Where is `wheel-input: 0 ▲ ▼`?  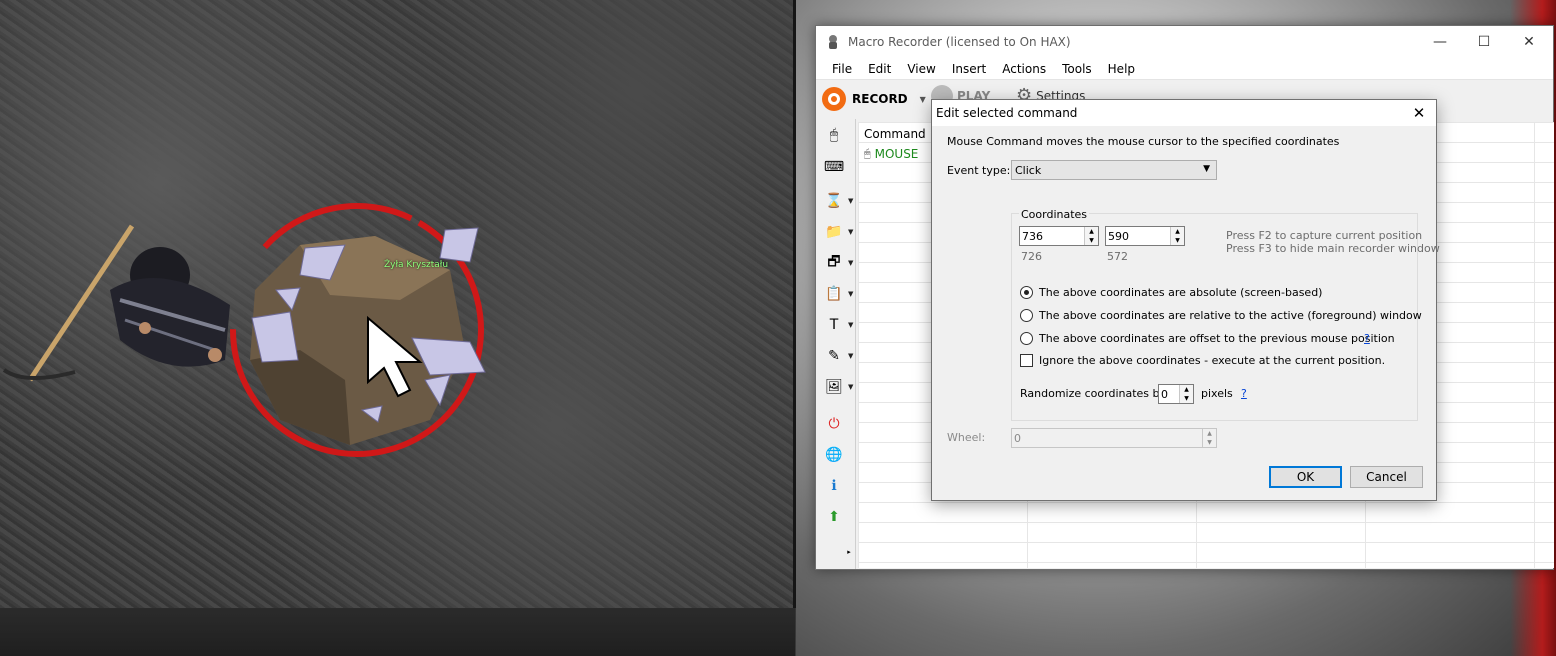 wheel-input: 0 ▲ ▼ is located at coordinates (1114, 438).